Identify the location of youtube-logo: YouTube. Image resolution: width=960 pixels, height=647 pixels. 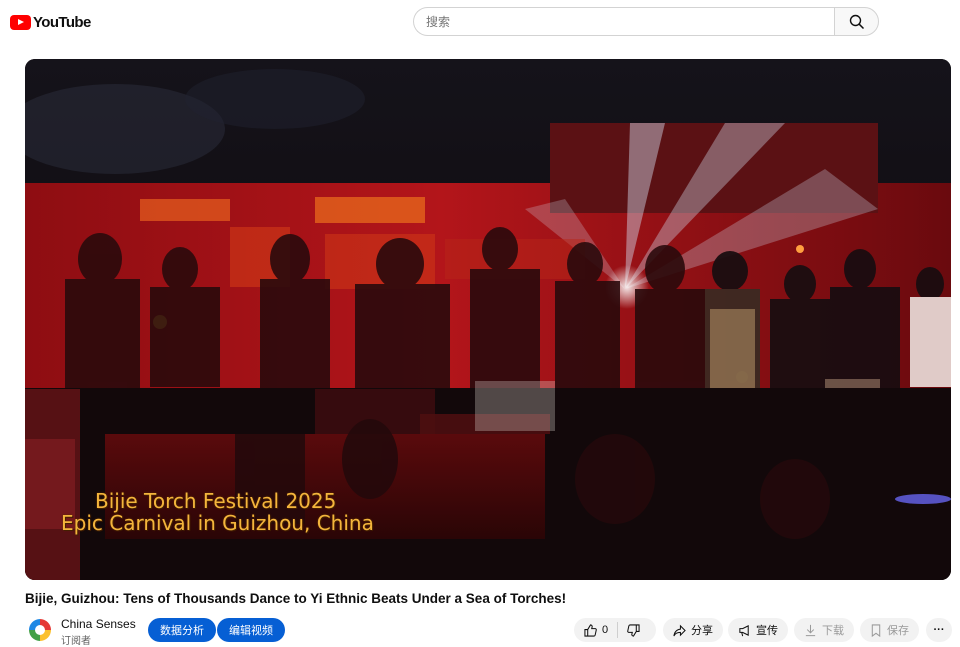
(50, 22).